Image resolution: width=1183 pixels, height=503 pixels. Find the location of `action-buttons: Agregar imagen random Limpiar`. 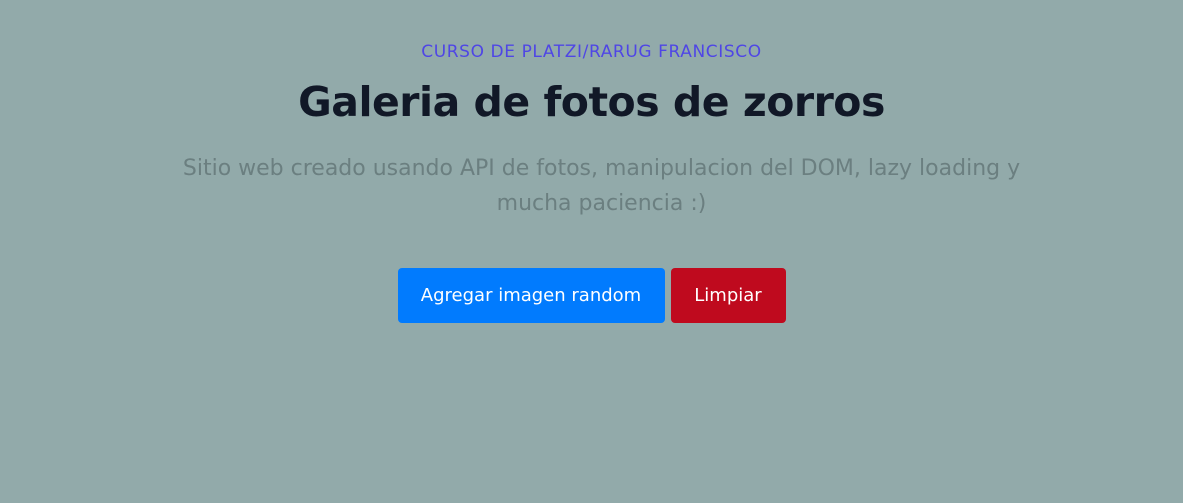

action-buttons: Agregar imagen random Limpiar is located at coordinates (591, 295).